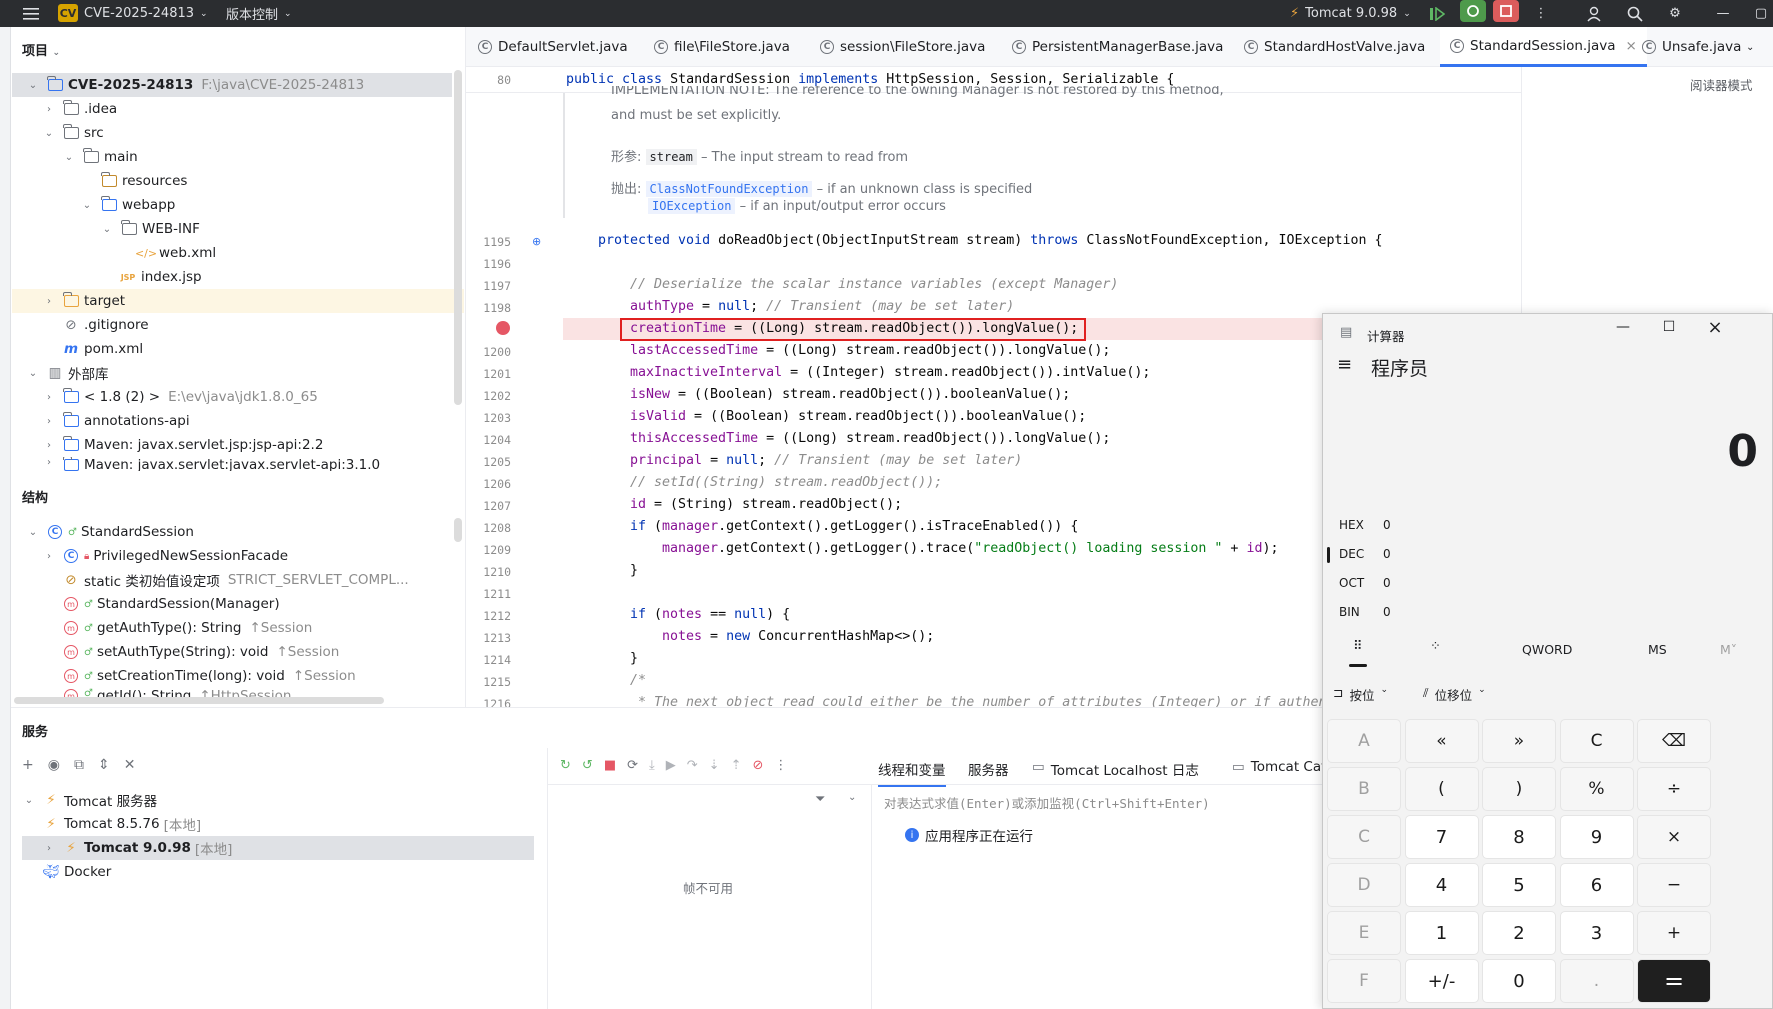  What do you see at coordinates (1441, 741) in the screenshot?
I see `key-shift-left-button: «` at bounding box center [1441, 741].